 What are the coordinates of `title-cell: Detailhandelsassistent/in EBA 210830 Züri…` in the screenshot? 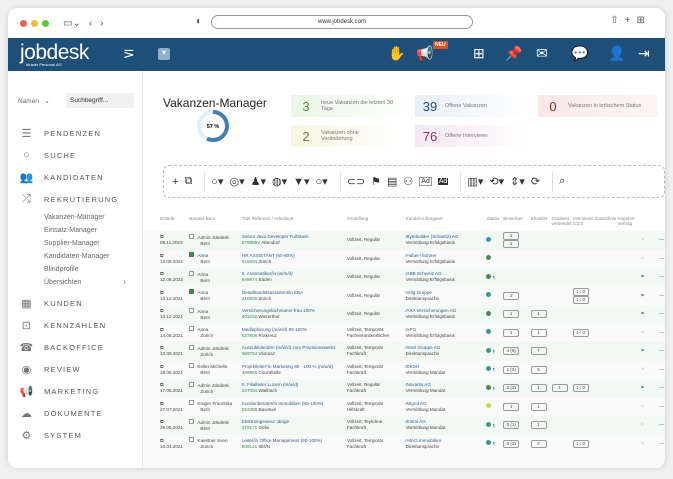 It's located at (294, 296).